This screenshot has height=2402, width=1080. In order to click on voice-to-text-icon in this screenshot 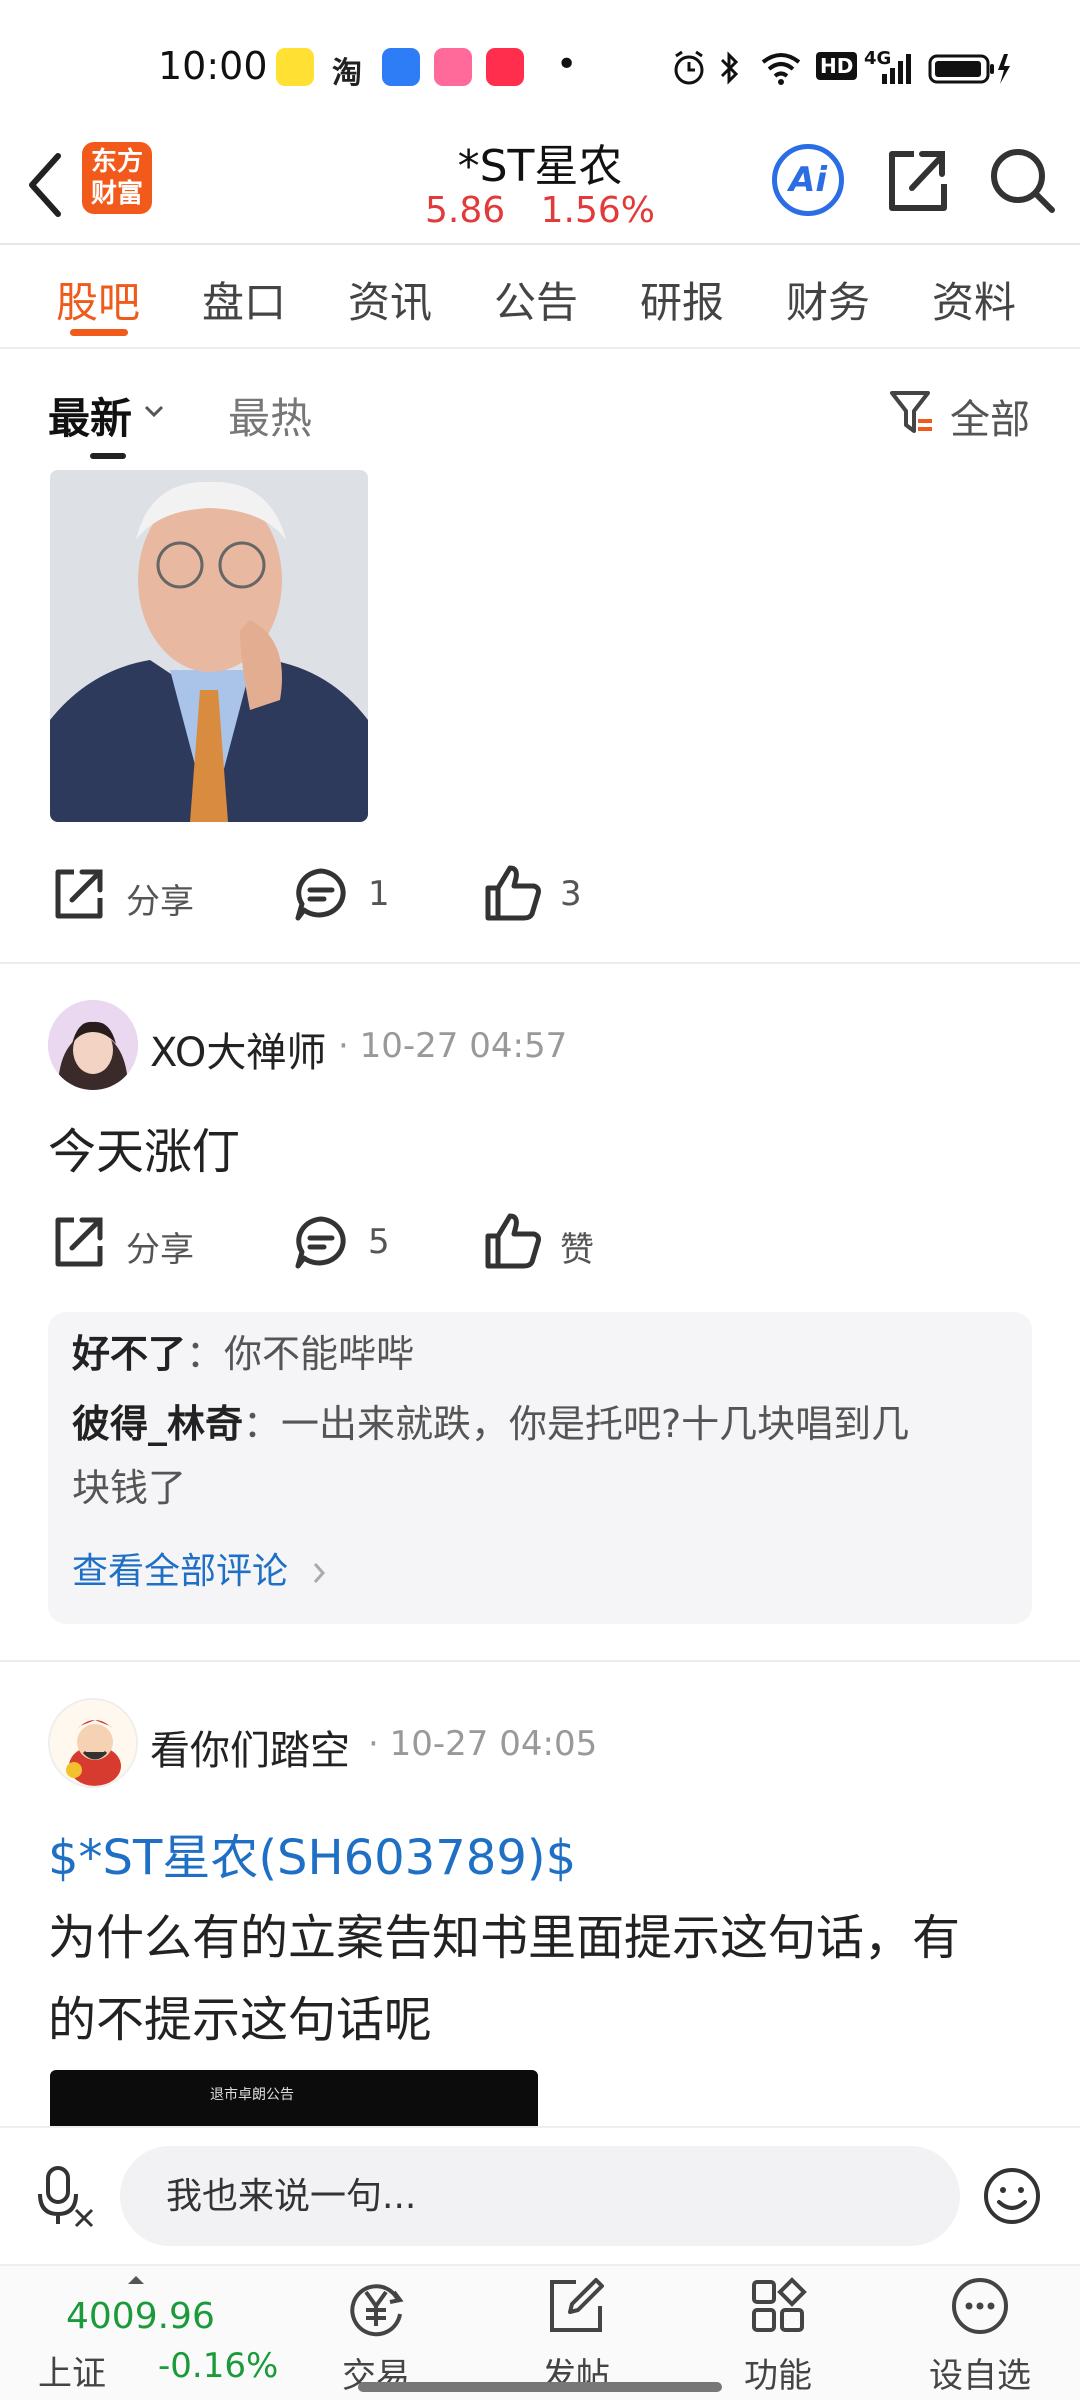, I will do `click(66, 2197)`.